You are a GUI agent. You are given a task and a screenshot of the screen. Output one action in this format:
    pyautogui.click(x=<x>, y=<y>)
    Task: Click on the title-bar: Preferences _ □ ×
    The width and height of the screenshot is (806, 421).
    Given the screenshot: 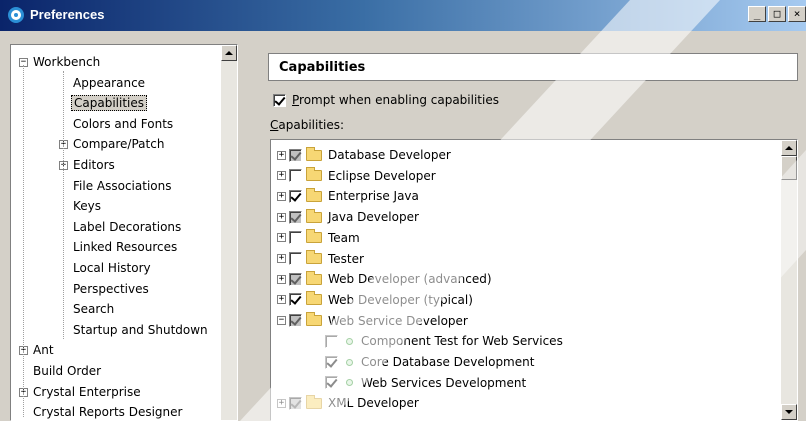 What is the action you would take?
    pyautogui.click(x=403, y=15)
    